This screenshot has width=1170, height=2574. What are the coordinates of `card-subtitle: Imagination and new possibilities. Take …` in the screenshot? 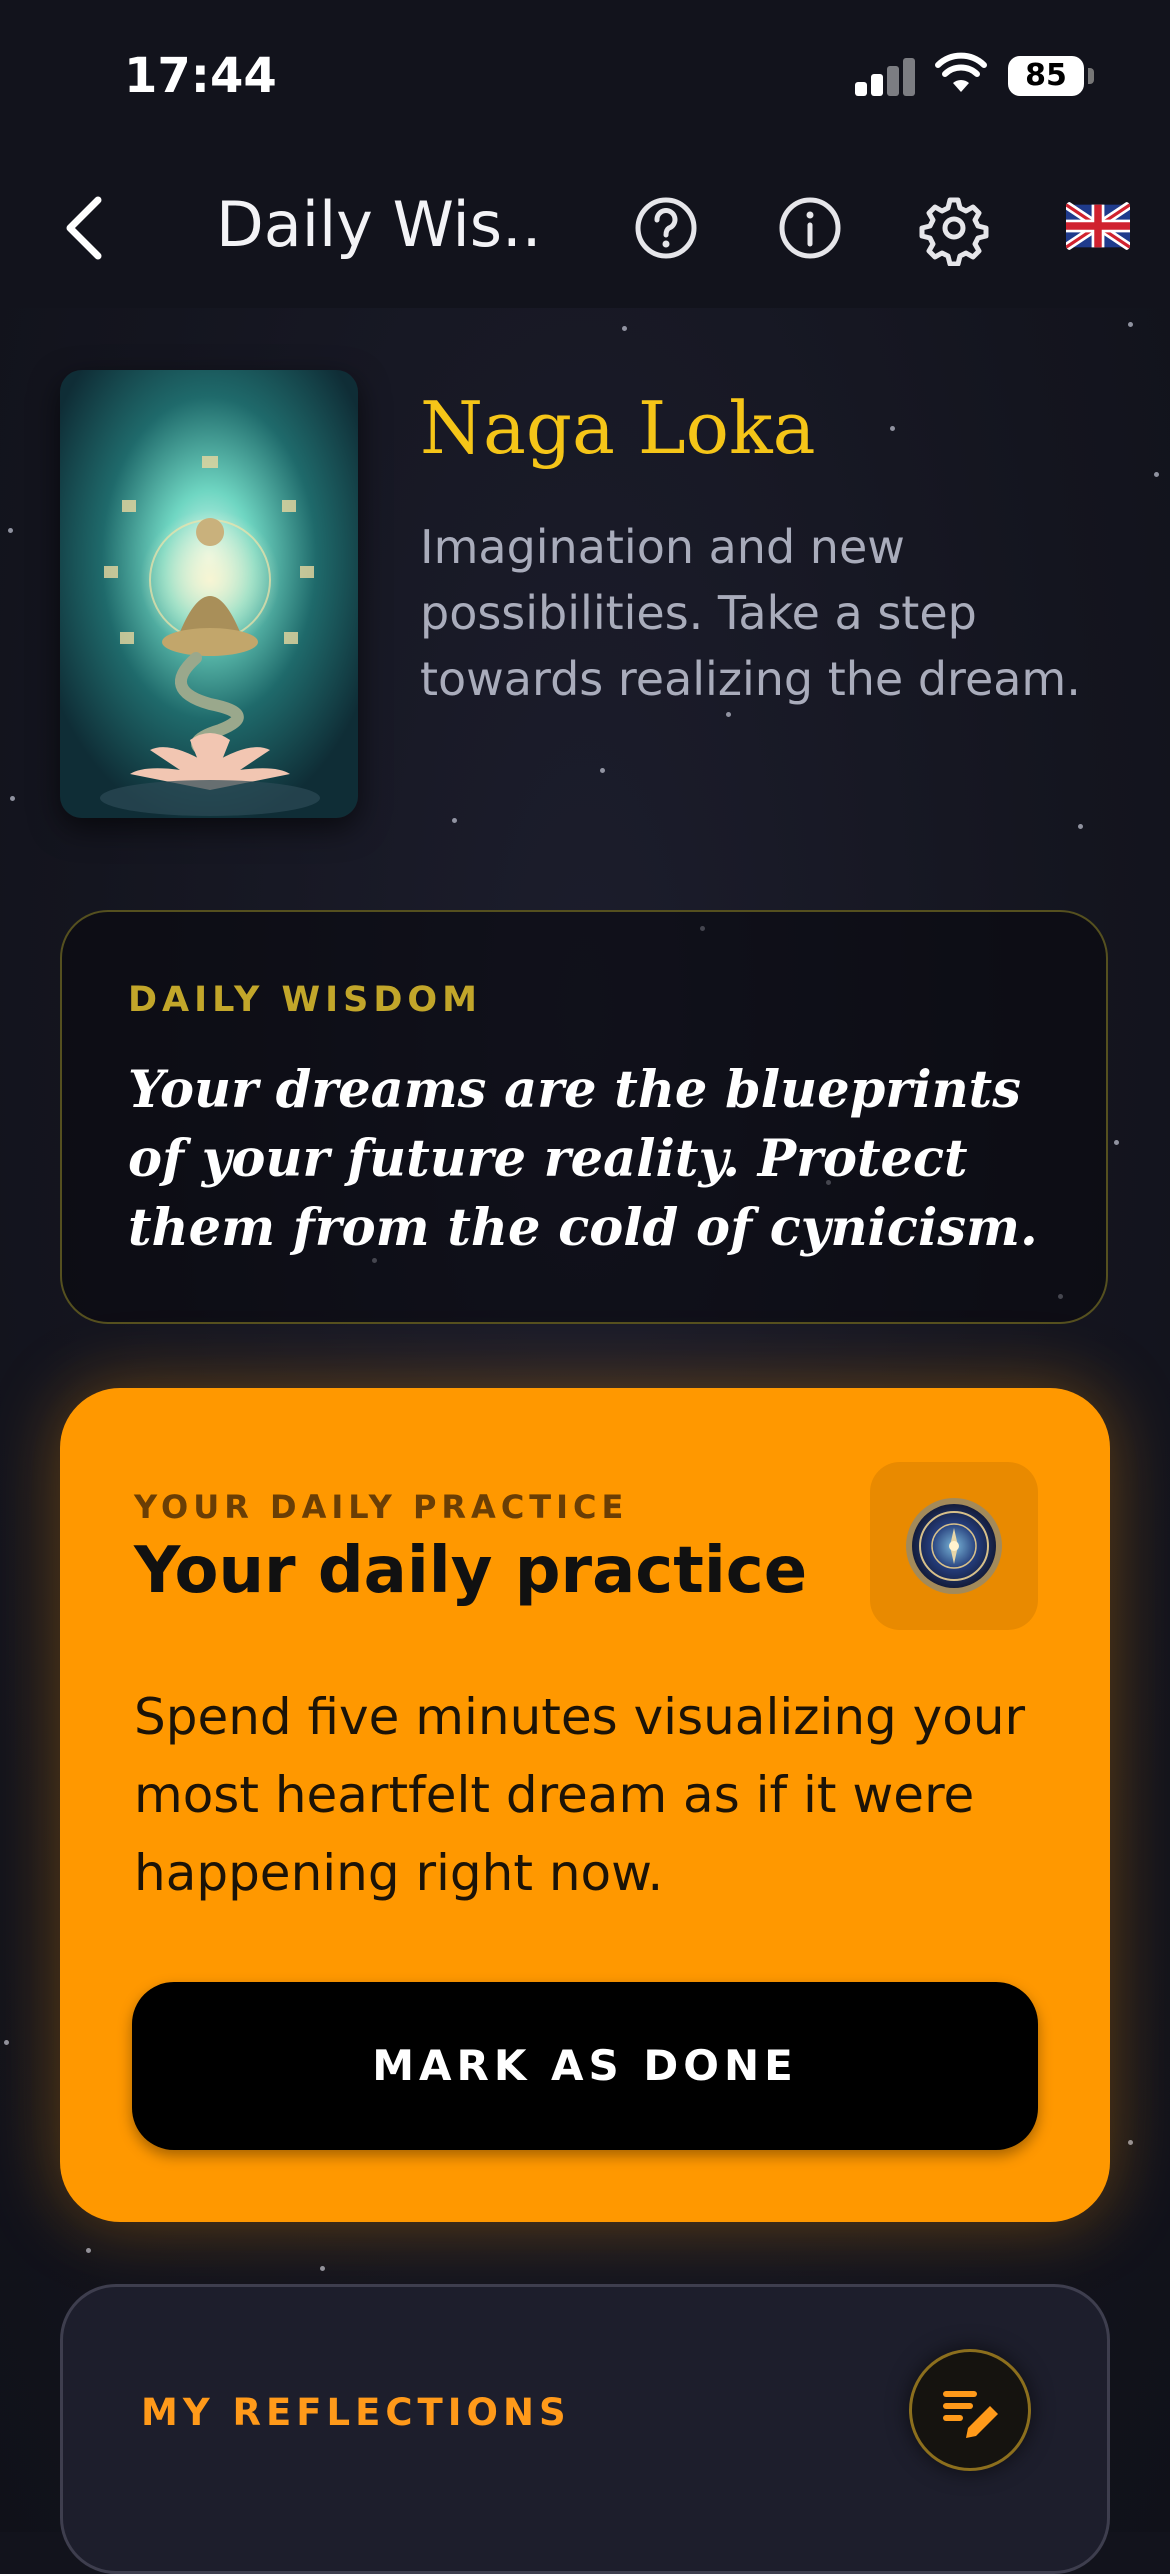 It's located at (750, 613).